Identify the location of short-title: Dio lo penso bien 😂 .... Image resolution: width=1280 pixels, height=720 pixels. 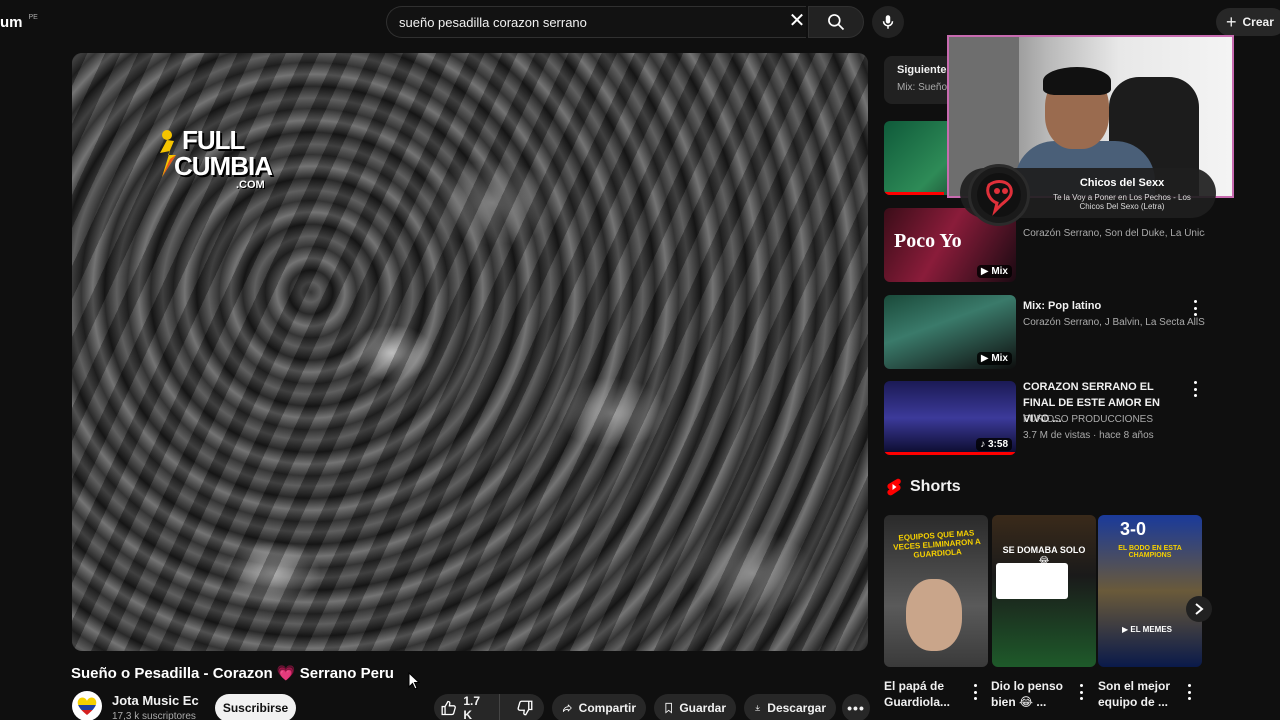
(1033, 694).